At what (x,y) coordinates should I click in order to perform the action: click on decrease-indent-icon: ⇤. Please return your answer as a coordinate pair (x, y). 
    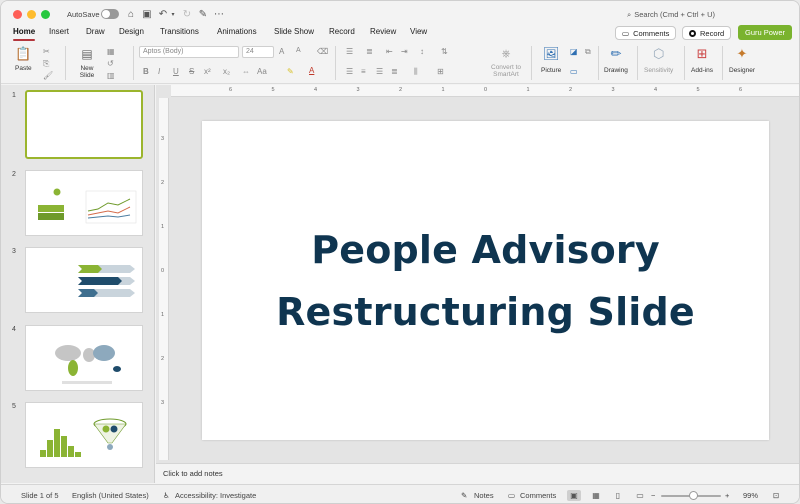
    Looking at the image, I should click on (389, 51).